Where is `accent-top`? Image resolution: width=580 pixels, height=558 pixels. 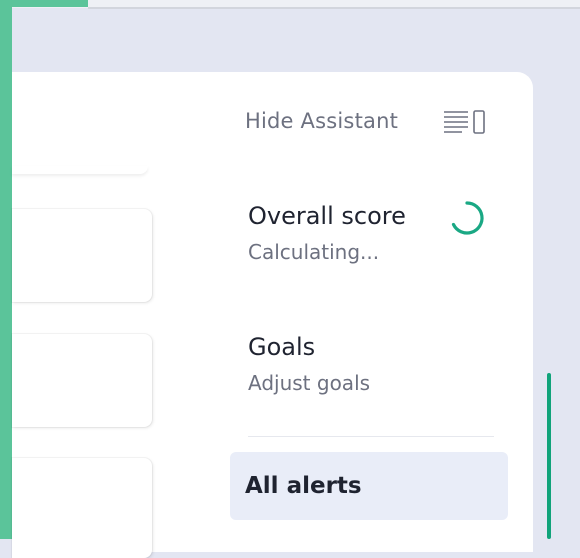 accent-top is located at coordinates (44, 3).